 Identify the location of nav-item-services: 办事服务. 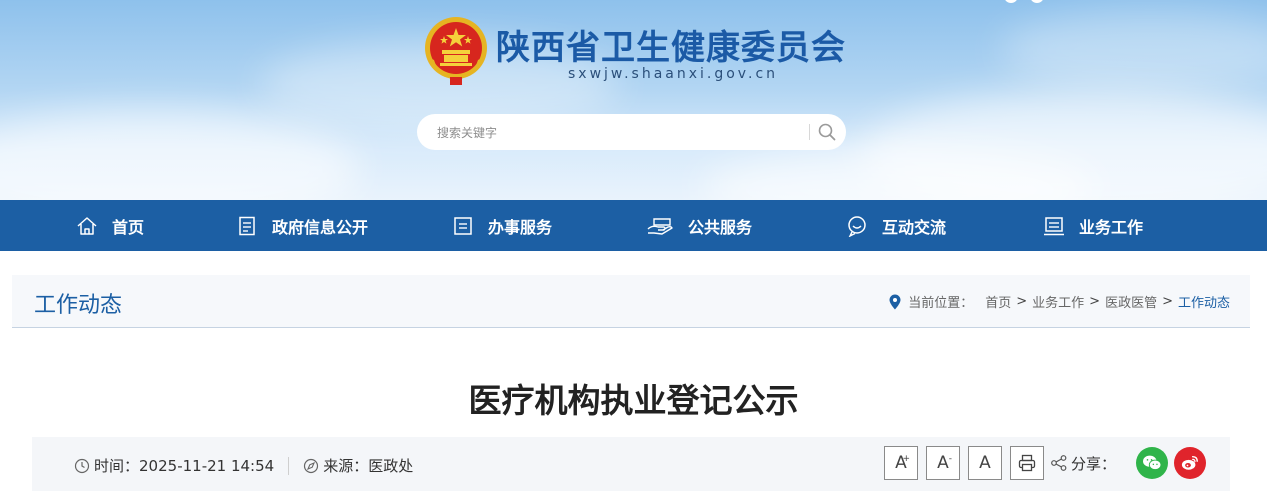
(502, 225).